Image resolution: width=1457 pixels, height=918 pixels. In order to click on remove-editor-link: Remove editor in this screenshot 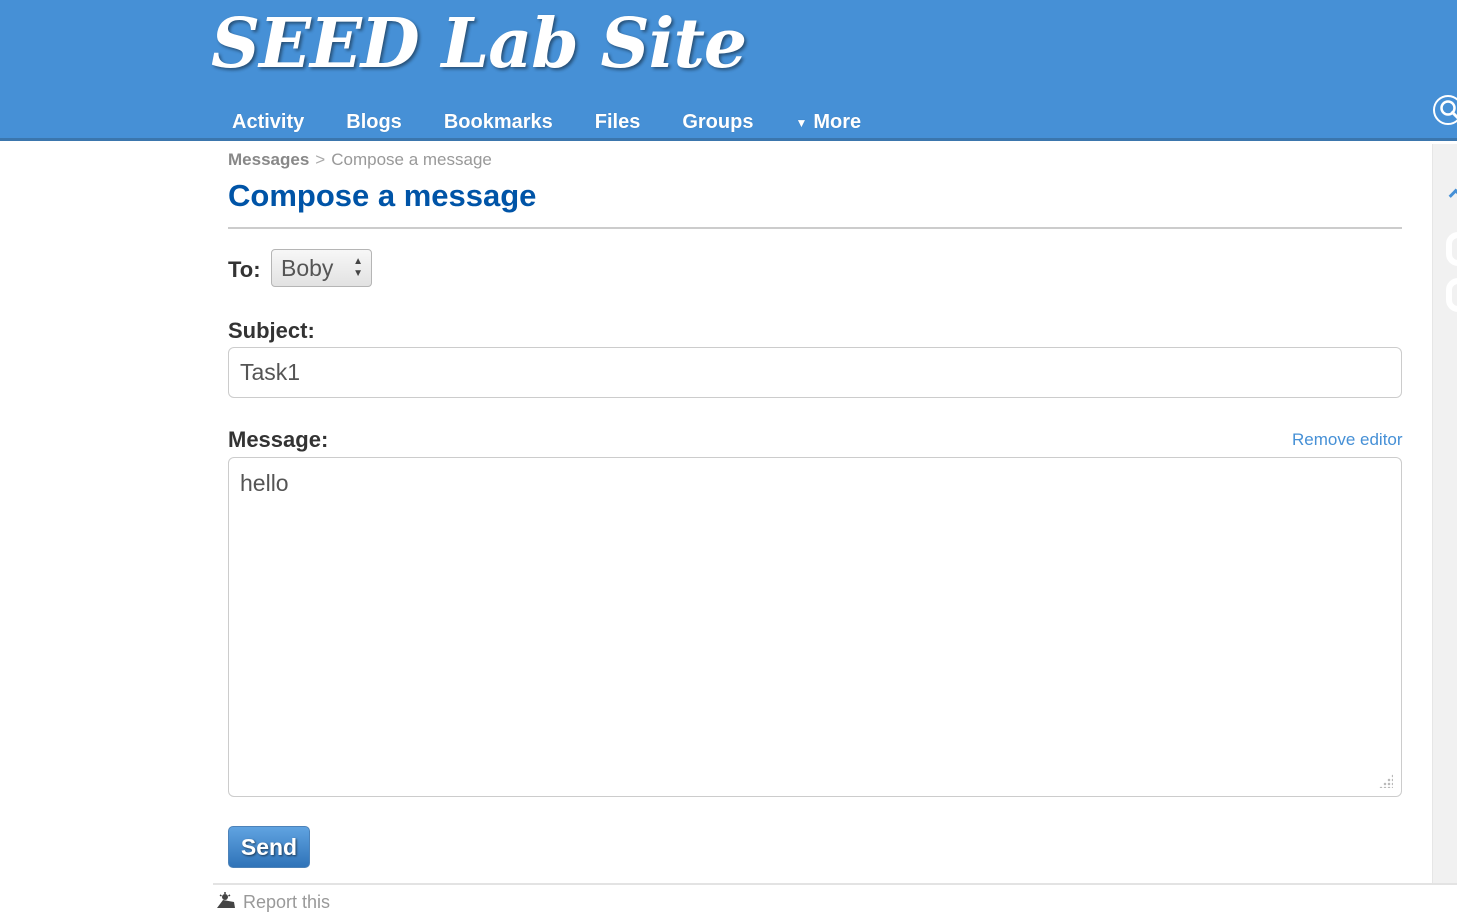, I will do `click(1347, 440)`.